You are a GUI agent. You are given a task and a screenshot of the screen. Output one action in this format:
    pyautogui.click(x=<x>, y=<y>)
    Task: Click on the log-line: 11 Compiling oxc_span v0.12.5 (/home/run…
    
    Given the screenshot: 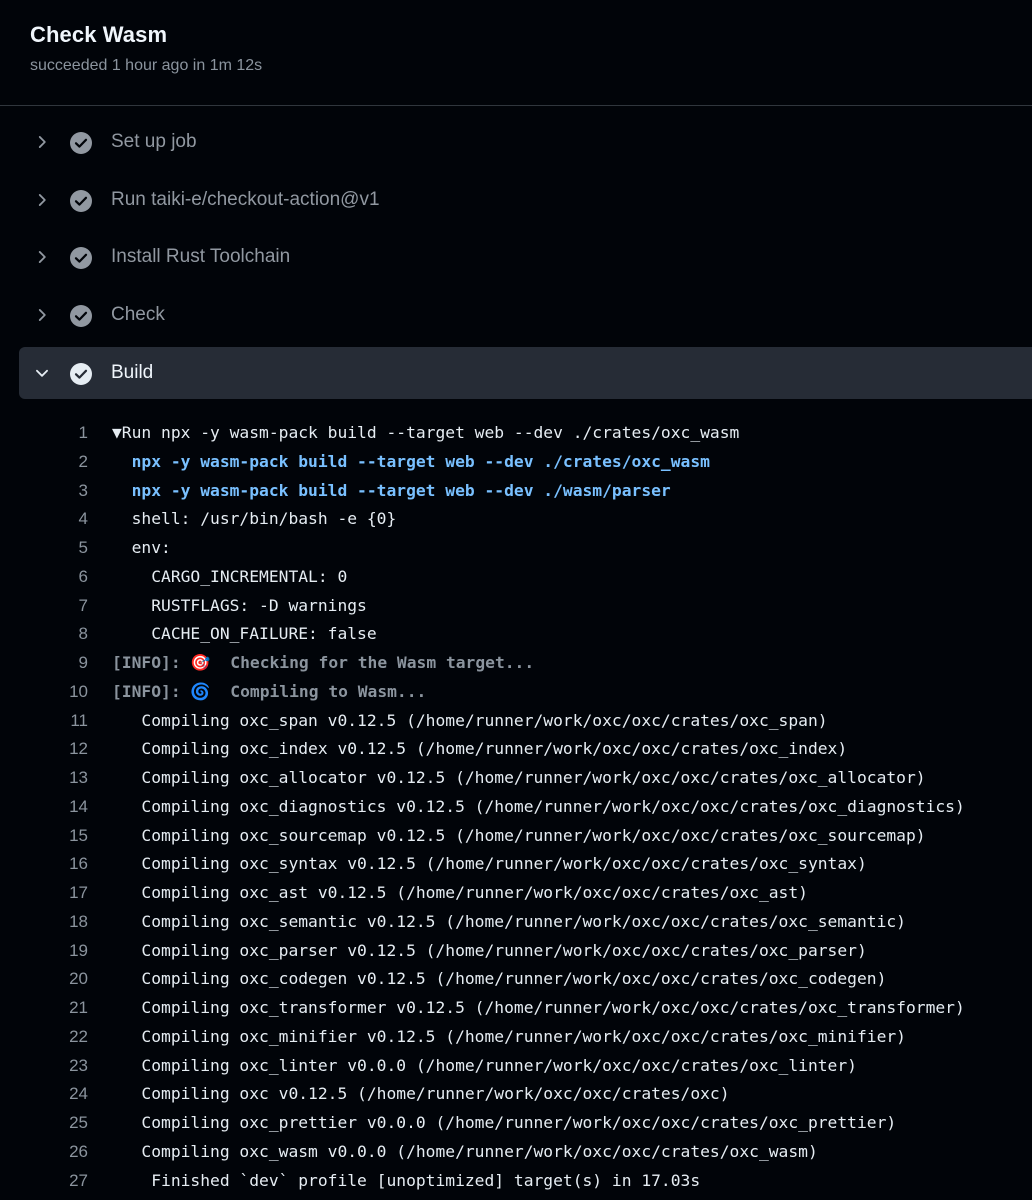 What is the action you would take?
    pyautogui.click(x=516, y=720)
    